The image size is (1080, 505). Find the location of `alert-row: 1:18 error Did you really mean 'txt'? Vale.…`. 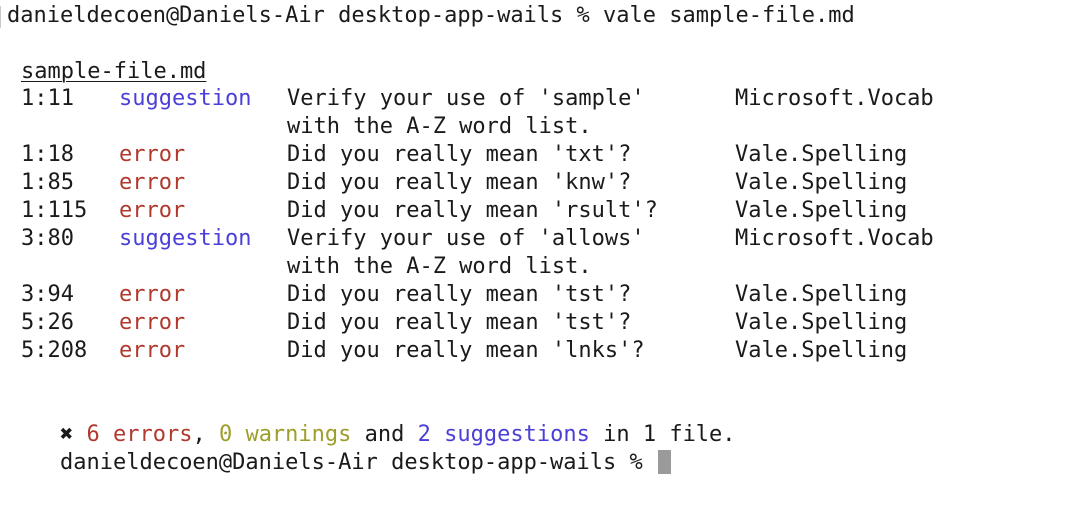

alert-row: 1:18 error Did you really mean 'txt'? Vale.… is located at coordinates (540, 155).